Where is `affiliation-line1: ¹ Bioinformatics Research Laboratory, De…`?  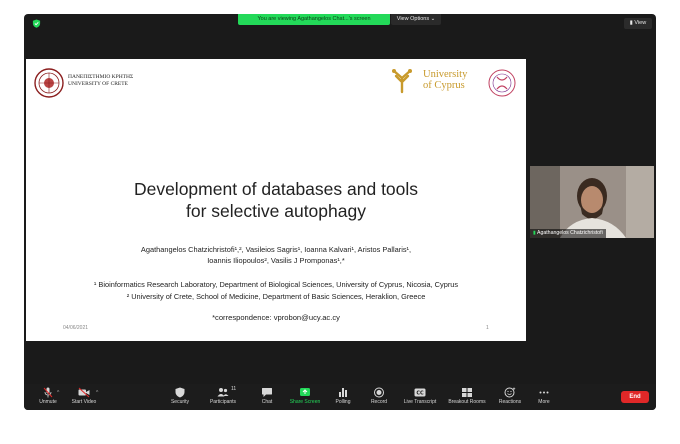 affiliation-line1: ¹ Bioinformatics Research Laboratory, De… is located at coordinates (276, 284).